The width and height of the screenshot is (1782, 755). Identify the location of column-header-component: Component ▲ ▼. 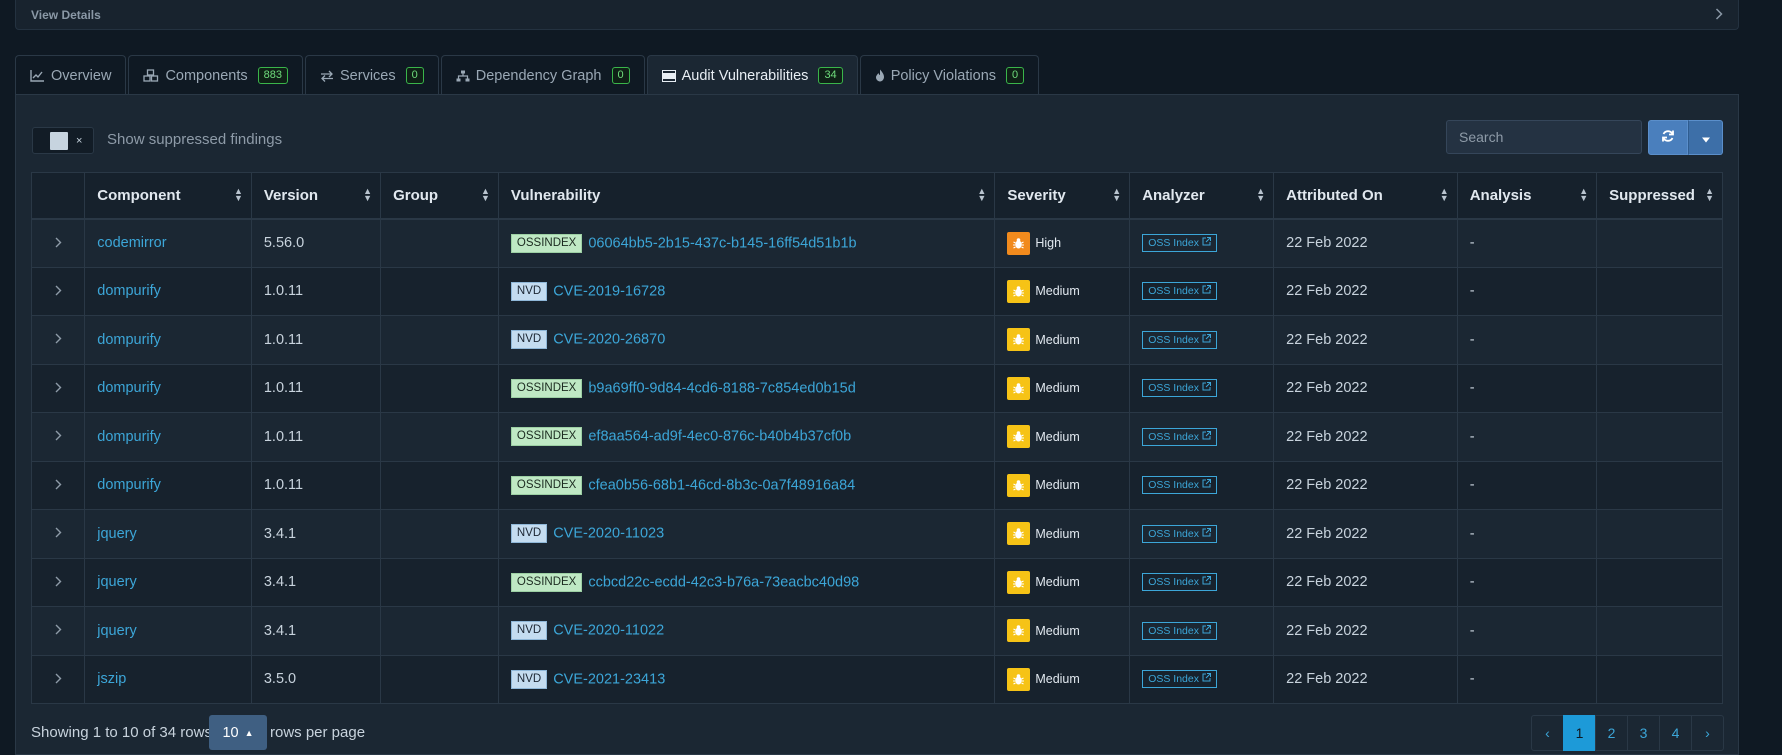
(168, 196).